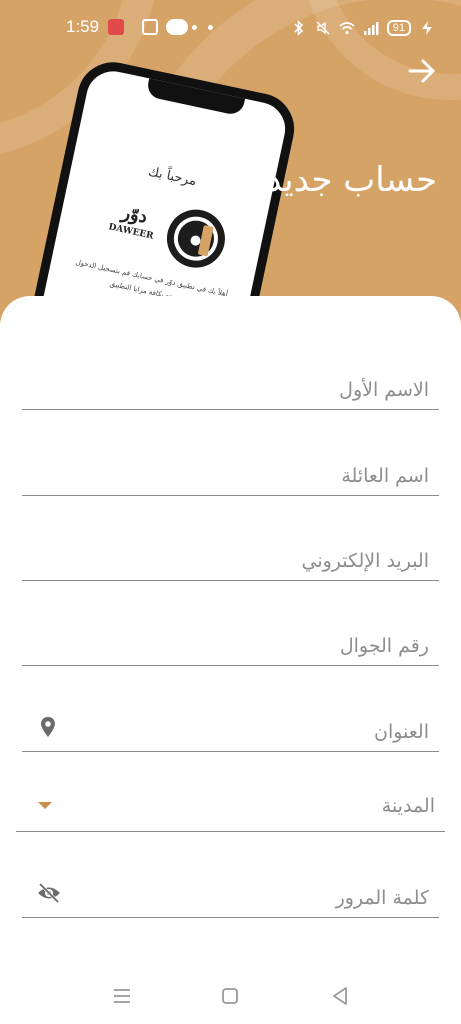 The image size is (461, 1024). What do you see at coordinates (398, 28) in the screenshot?
I see `battery-indicator: 91` at bounding box center [398, 28].